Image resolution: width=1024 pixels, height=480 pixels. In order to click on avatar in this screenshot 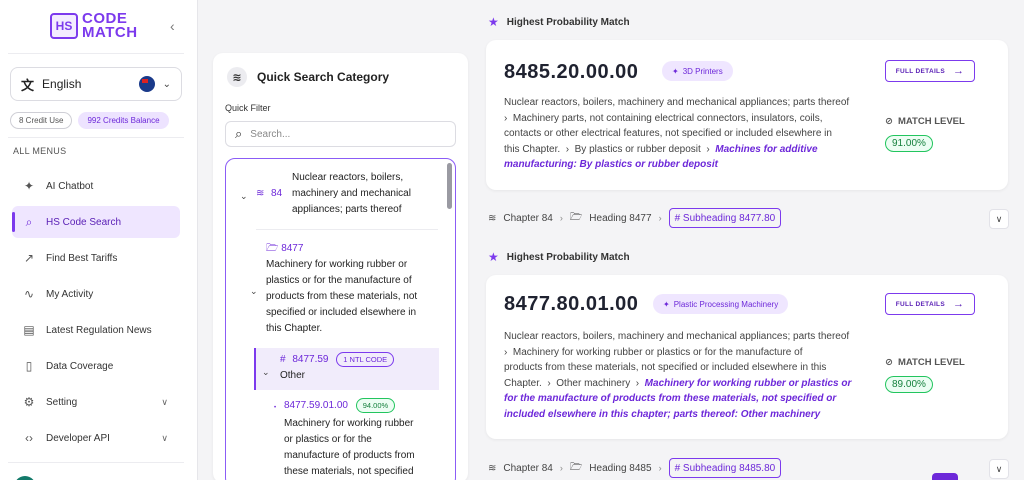, I will do `click(25, 478)`.